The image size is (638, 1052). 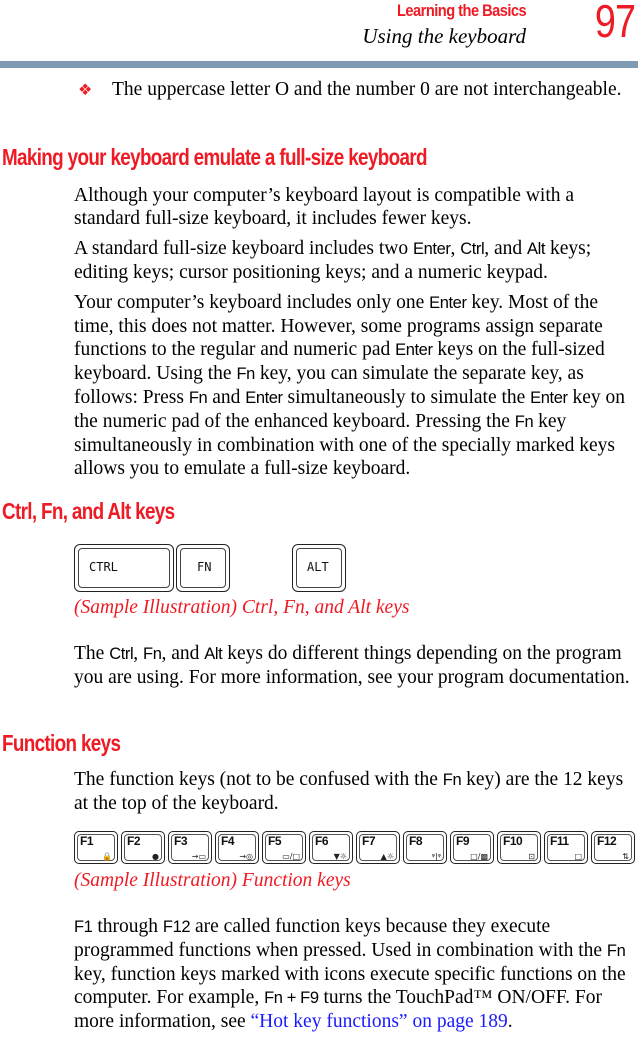 What do you see at coordinates (61, 743) in the screenshot?
I see `heading-function-keys: Function keys` at bounding box center [61, 743].